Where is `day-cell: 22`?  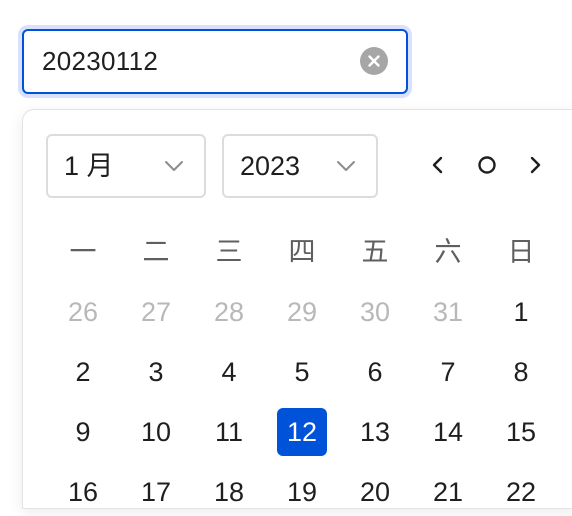 day-cell: 22 is located at coordinates (521, 492).